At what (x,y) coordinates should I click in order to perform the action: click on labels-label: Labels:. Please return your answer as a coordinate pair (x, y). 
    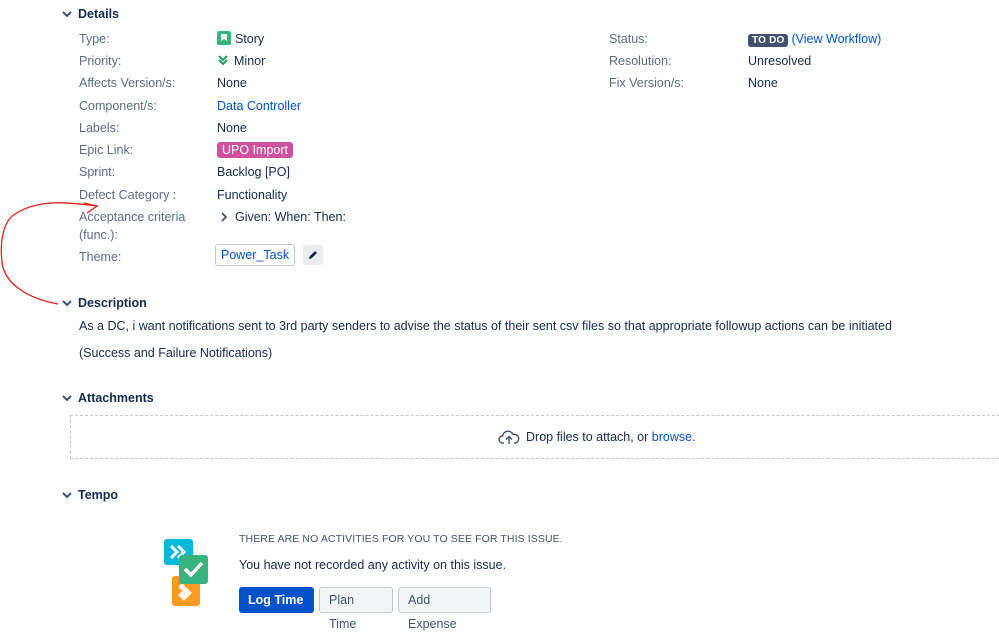
    Looking at the image, I should click on (99, 128).